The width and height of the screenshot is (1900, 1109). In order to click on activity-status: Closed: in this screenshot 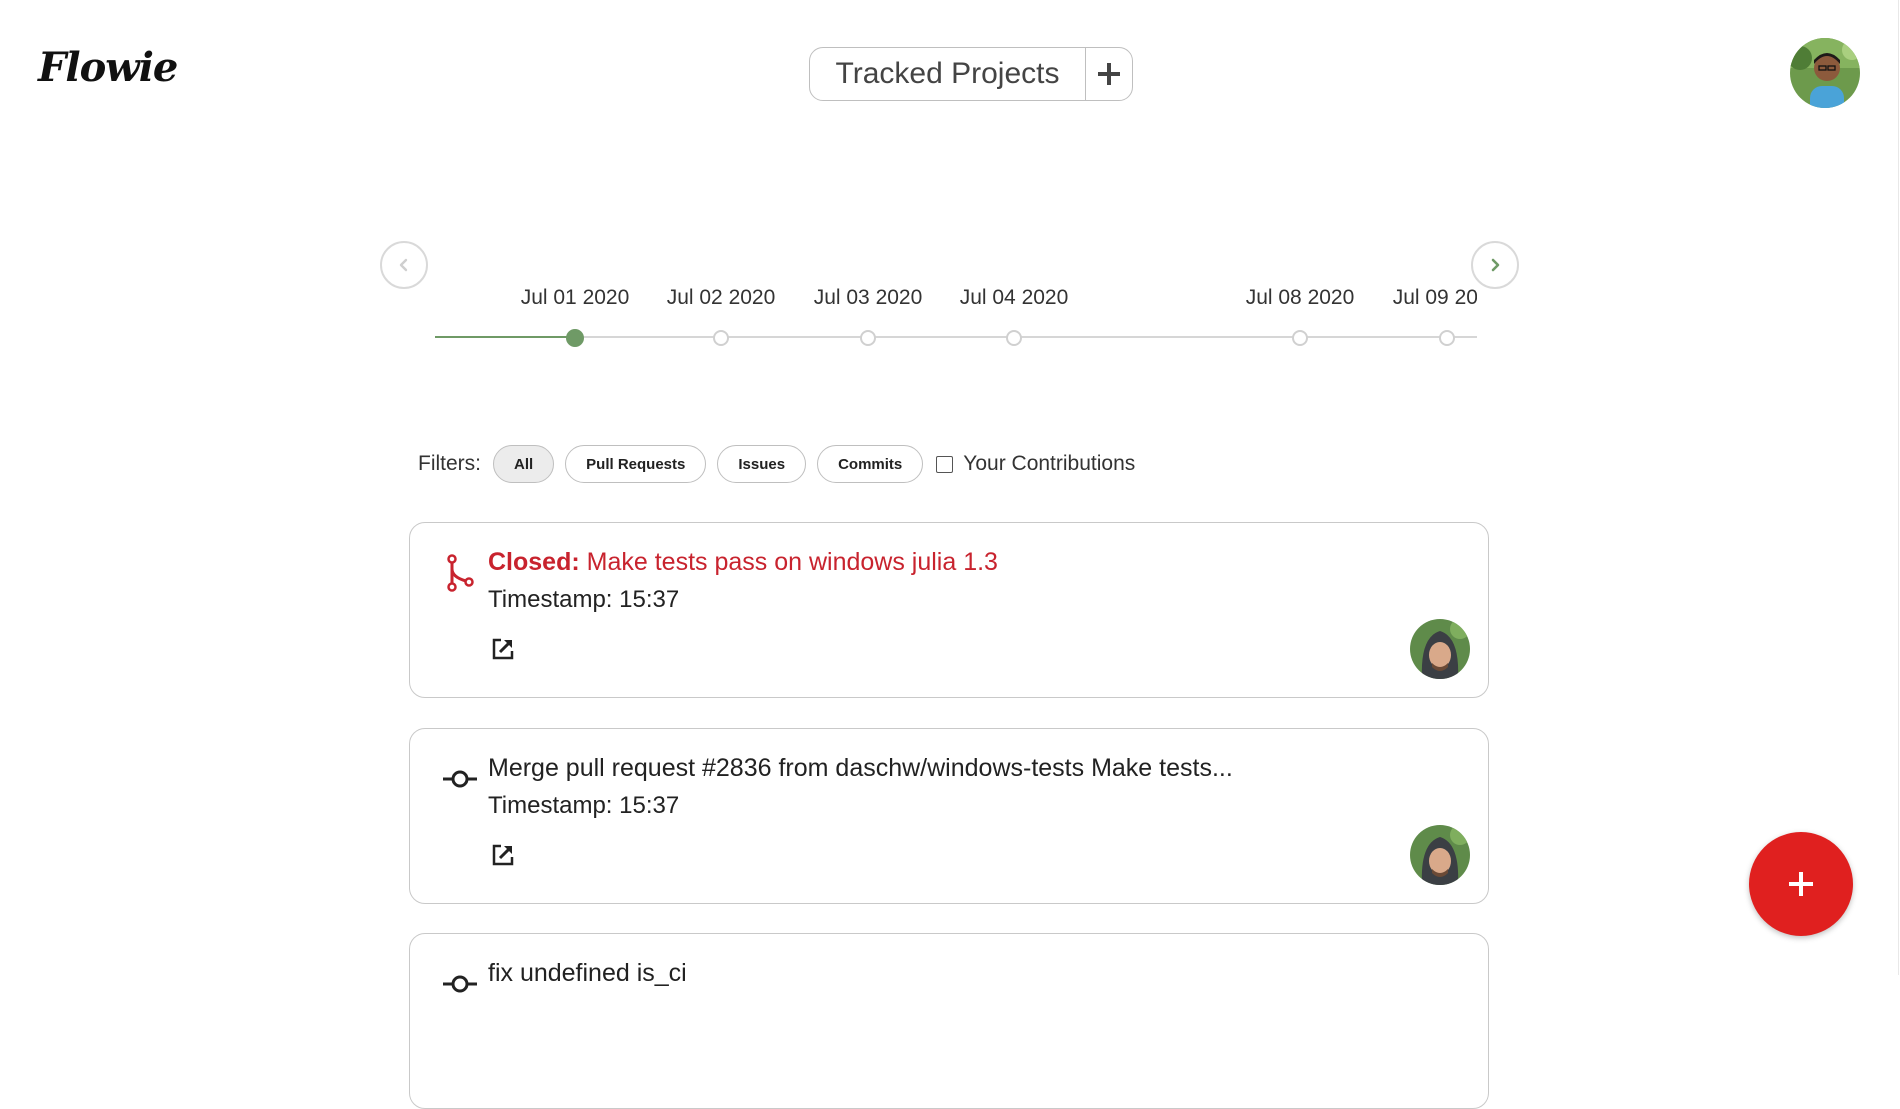, I will do `click(534, 562)`.